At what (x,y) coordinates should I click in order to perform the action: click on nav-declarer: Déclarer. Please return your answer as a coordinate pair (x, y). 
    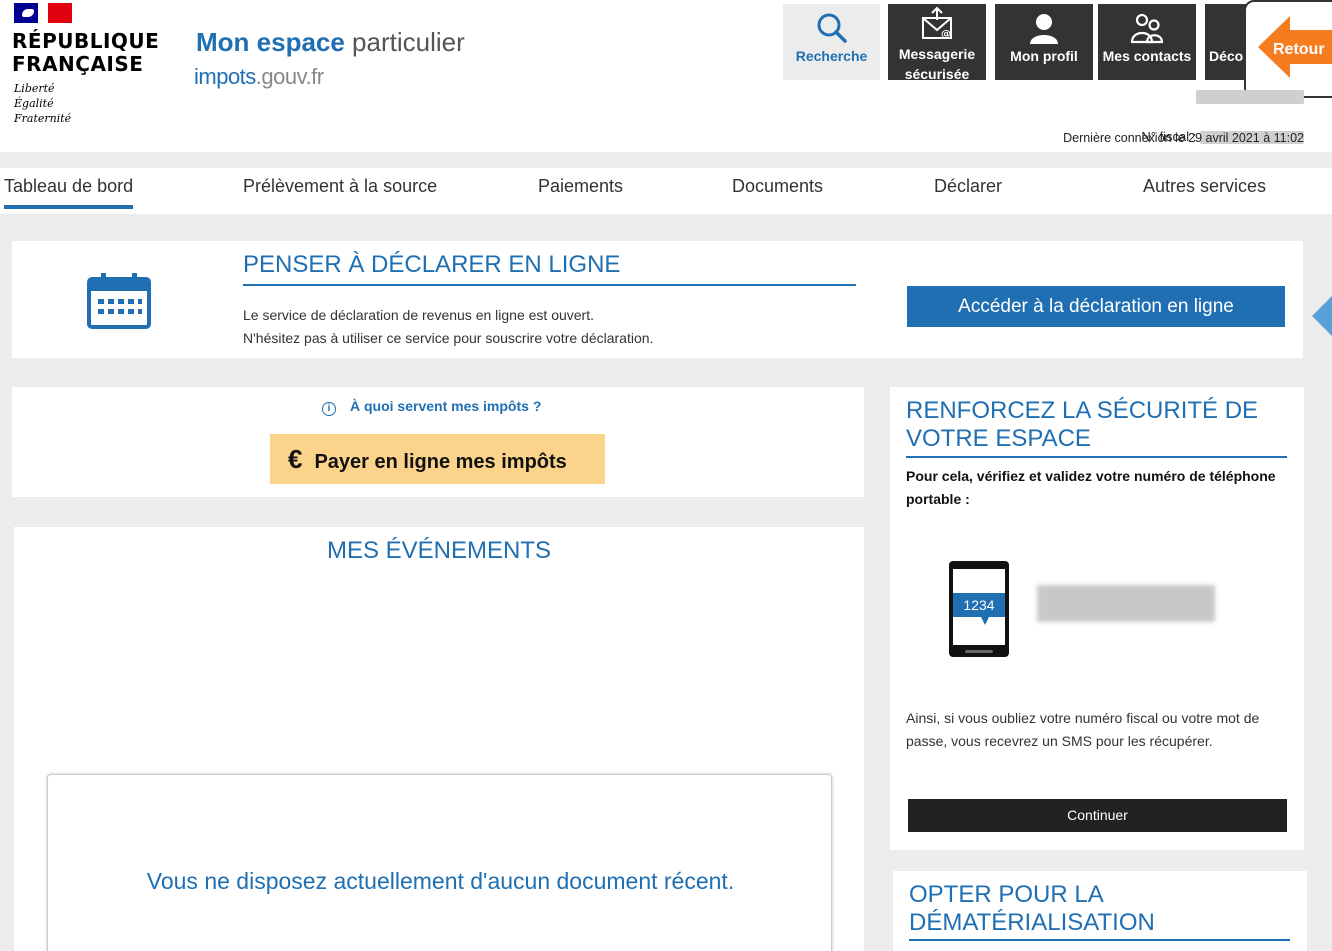
    Looking at the image, I should click on (968, 186).